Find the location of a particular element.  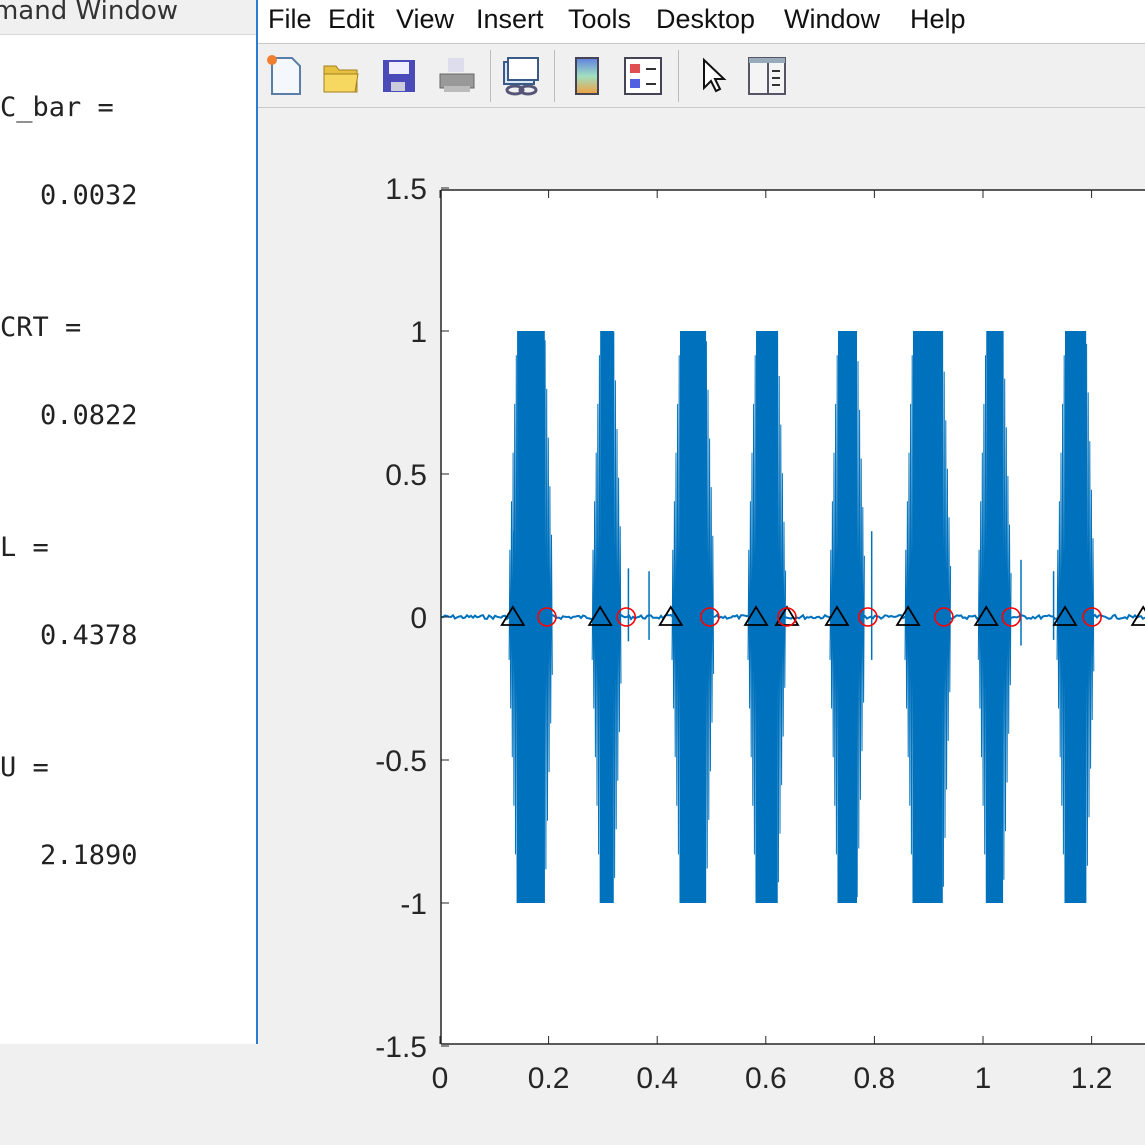

y-tick-label: -1 is located at coordinates (413, 904).